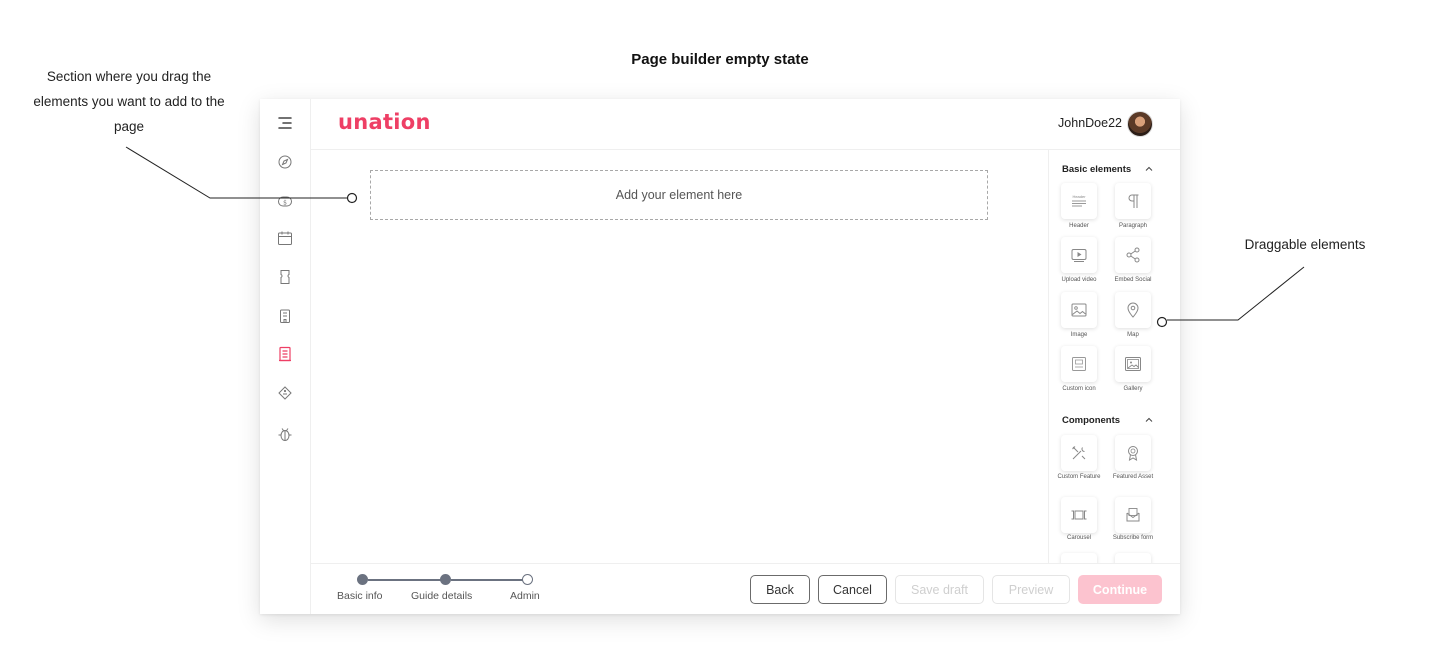 Image resolution: width=1440 pixels, height=664 pixels. I want to click on element-label: Subscribe form, so click(1133, 538).